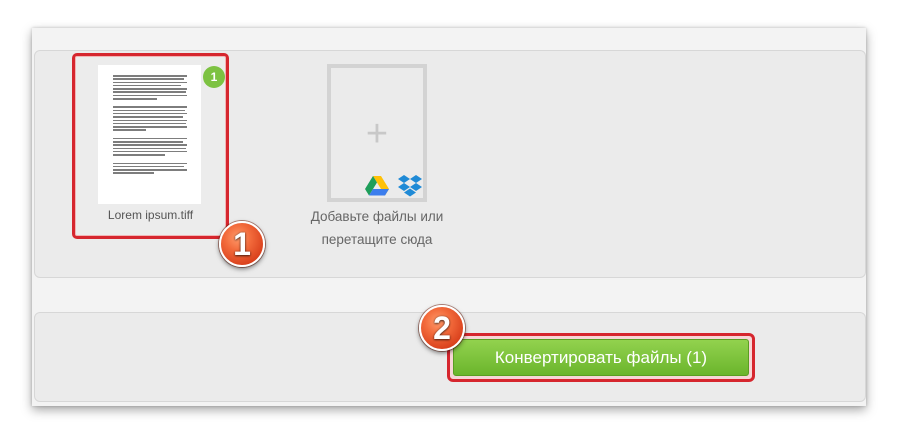 The height and width of the screenshot is (436, 898). What do you see at coordinates (377, 239) in the screenshot?
I see `add-files-hint-line2: перетащите сюда` at bounding box center [377, 239].